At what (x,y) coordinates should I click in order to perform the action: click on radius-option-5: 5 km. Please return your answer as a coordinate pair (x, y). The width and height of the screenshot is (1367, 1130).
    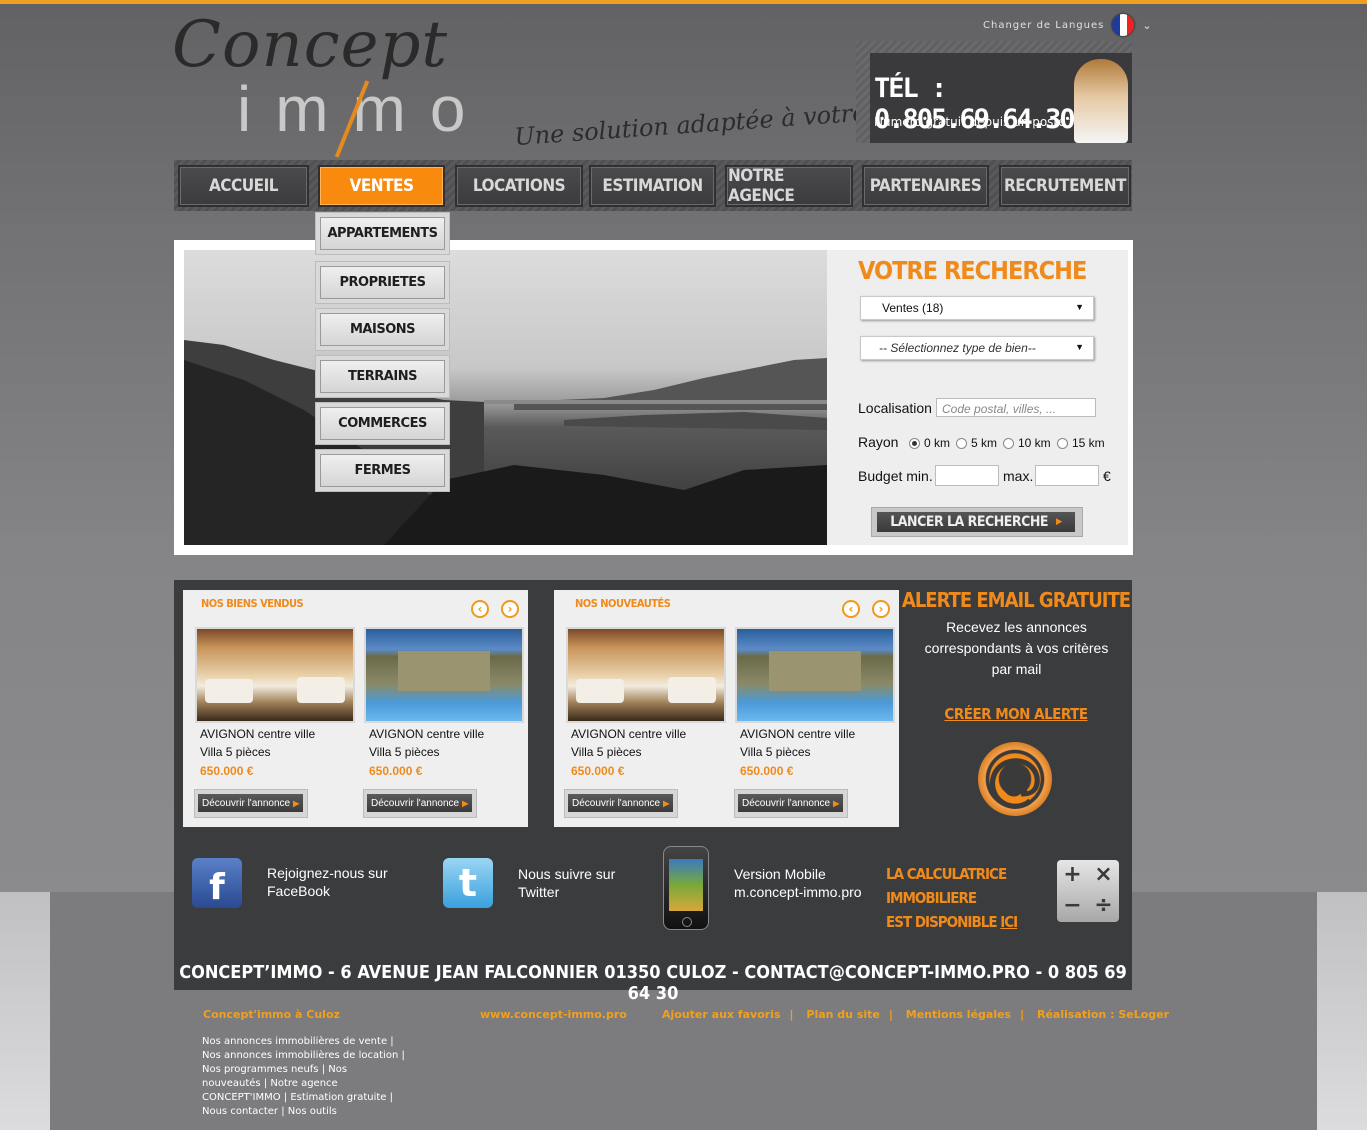
    Looking at the image, I should click on (976, 443).